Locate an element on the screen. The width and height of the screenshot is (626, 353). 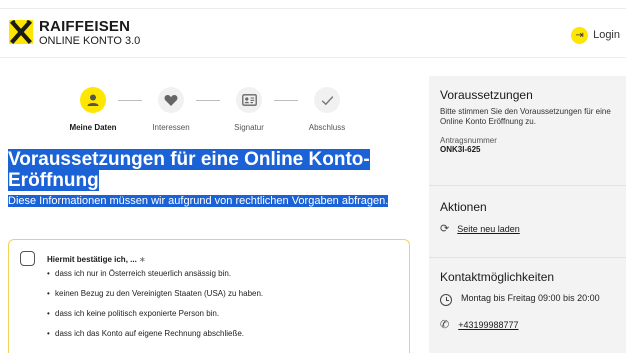
reload-icon: ⟳ is located at coordinates (445, 229).